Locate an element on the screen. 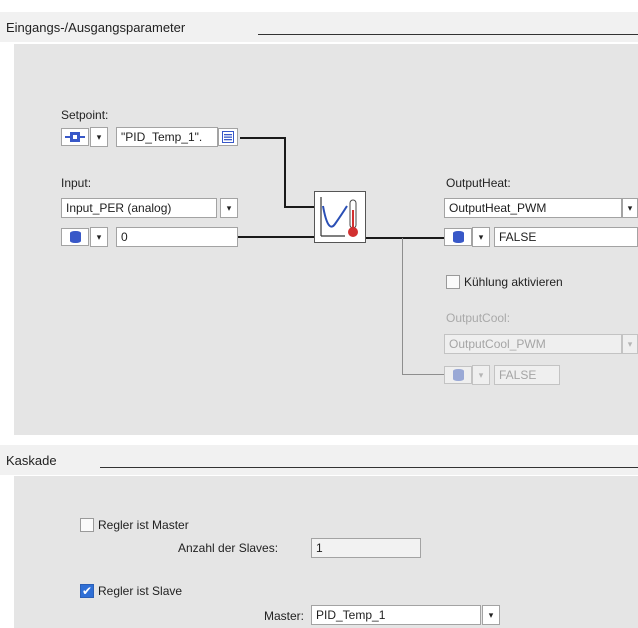 The image size is (638, 628). output-heat-value-field: FALSE is located at coordinates (566, 237).